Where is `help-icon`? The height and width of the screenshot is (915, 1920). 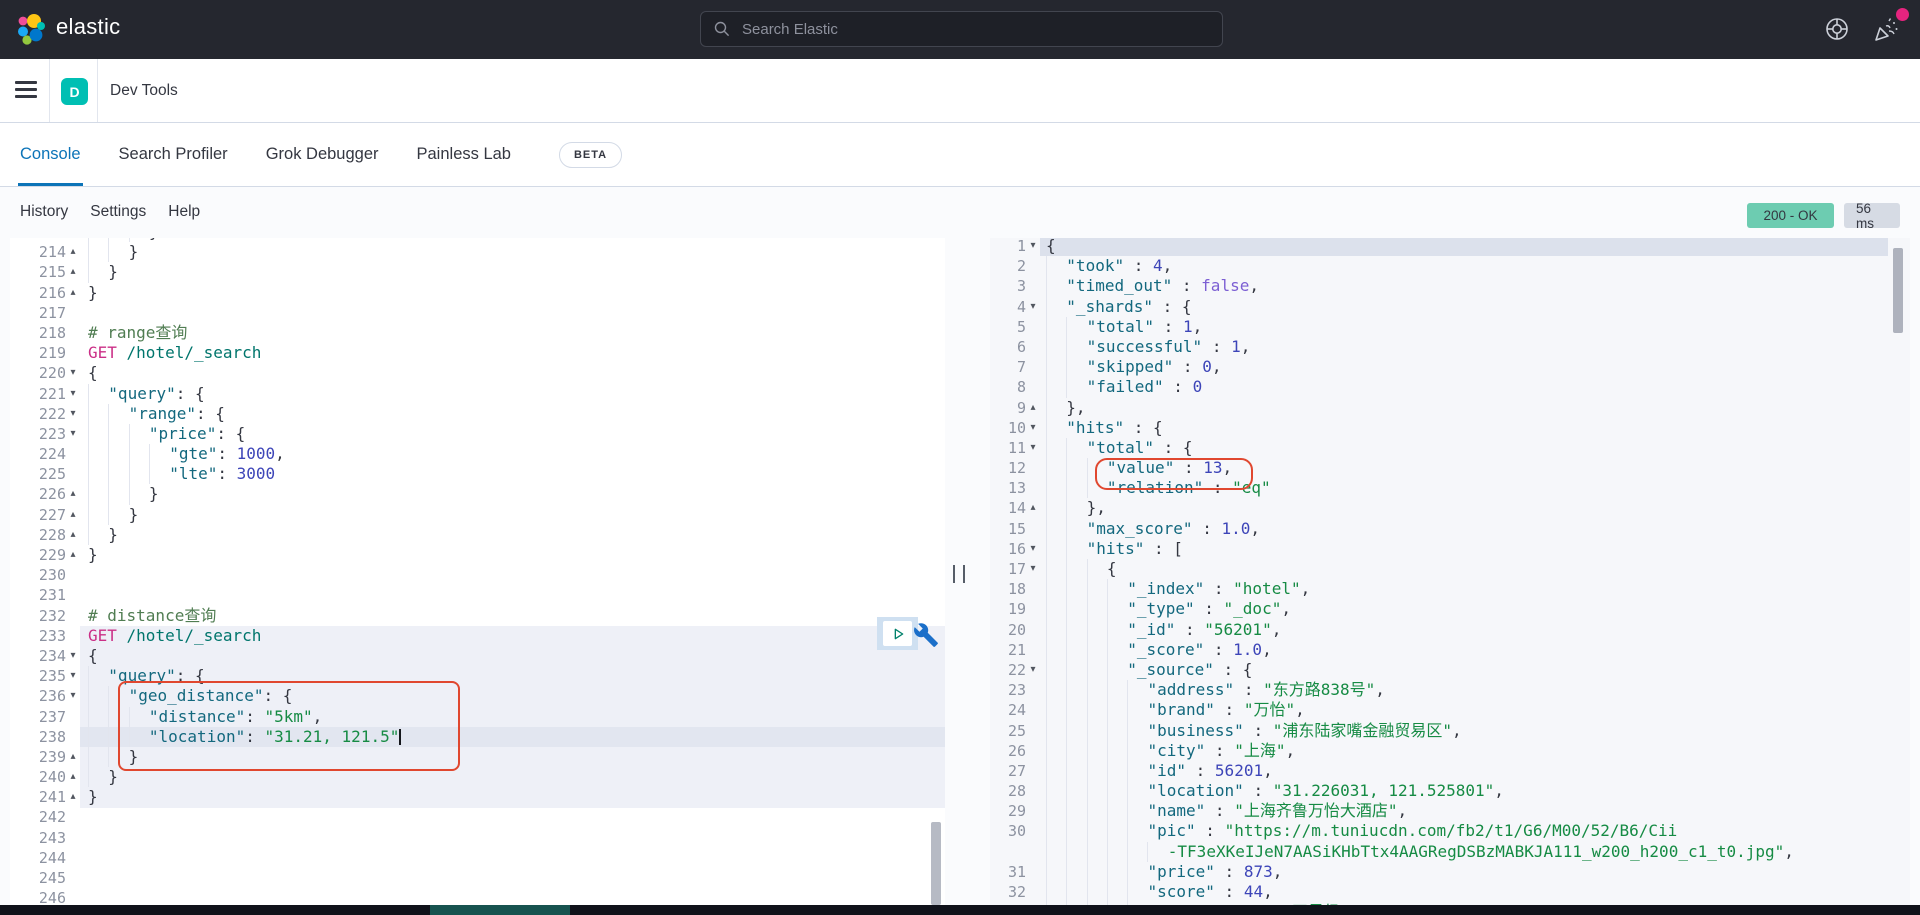
help-icon is located at coordinates (1837, 29).